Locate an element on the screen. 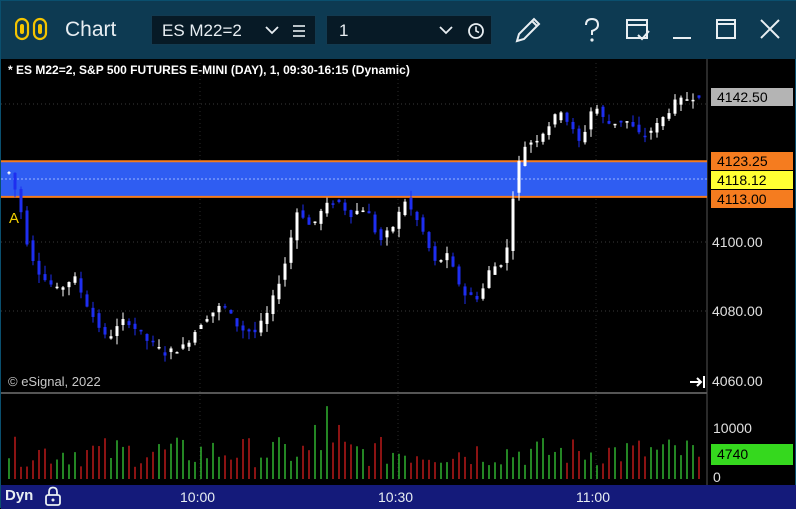 The height and width of the screenshot is (509, 796). dynamic-mode-label: Dyn is located at coordinates (19, 495).